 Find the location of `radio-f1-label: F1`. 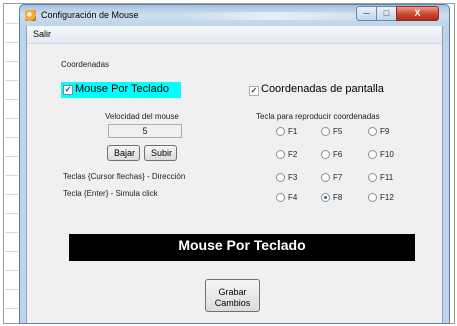

radio-f1-label: F1 is located at coordinates (293, 131).